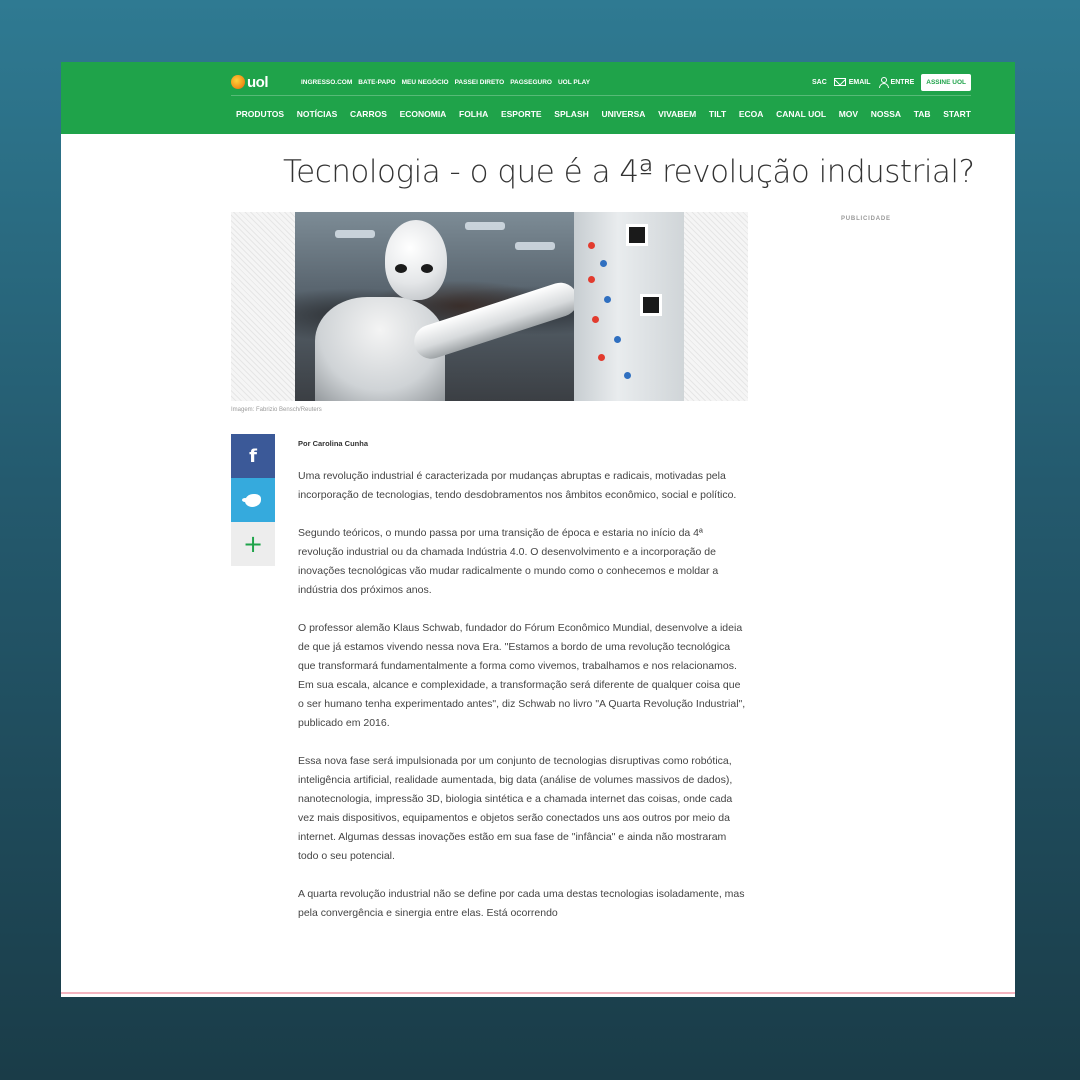  What do you see at coordinates (425, 82) in the screenshot?
I see `partner-link-meu-negocio: MEU NEGÓCIO` at bounding box center [425, 82].